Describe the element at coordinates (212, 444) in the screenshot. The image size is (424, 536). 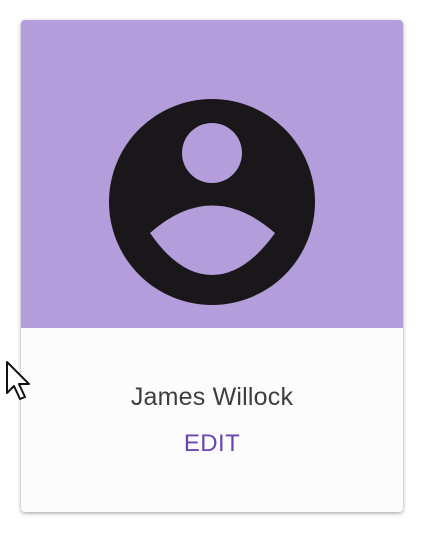
I see `edit-button: EDIT` at that location.